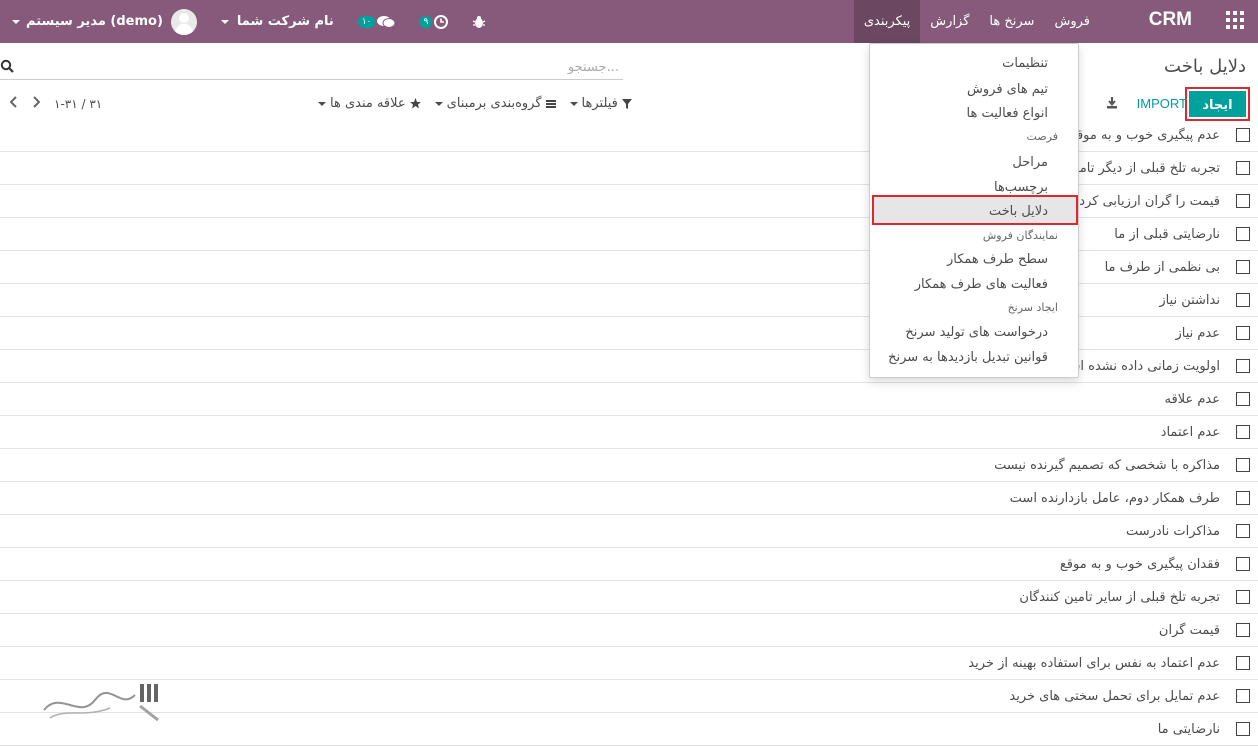  I want to click on pager: ۱-۳۱ / ۳۱, so click(55, 103).